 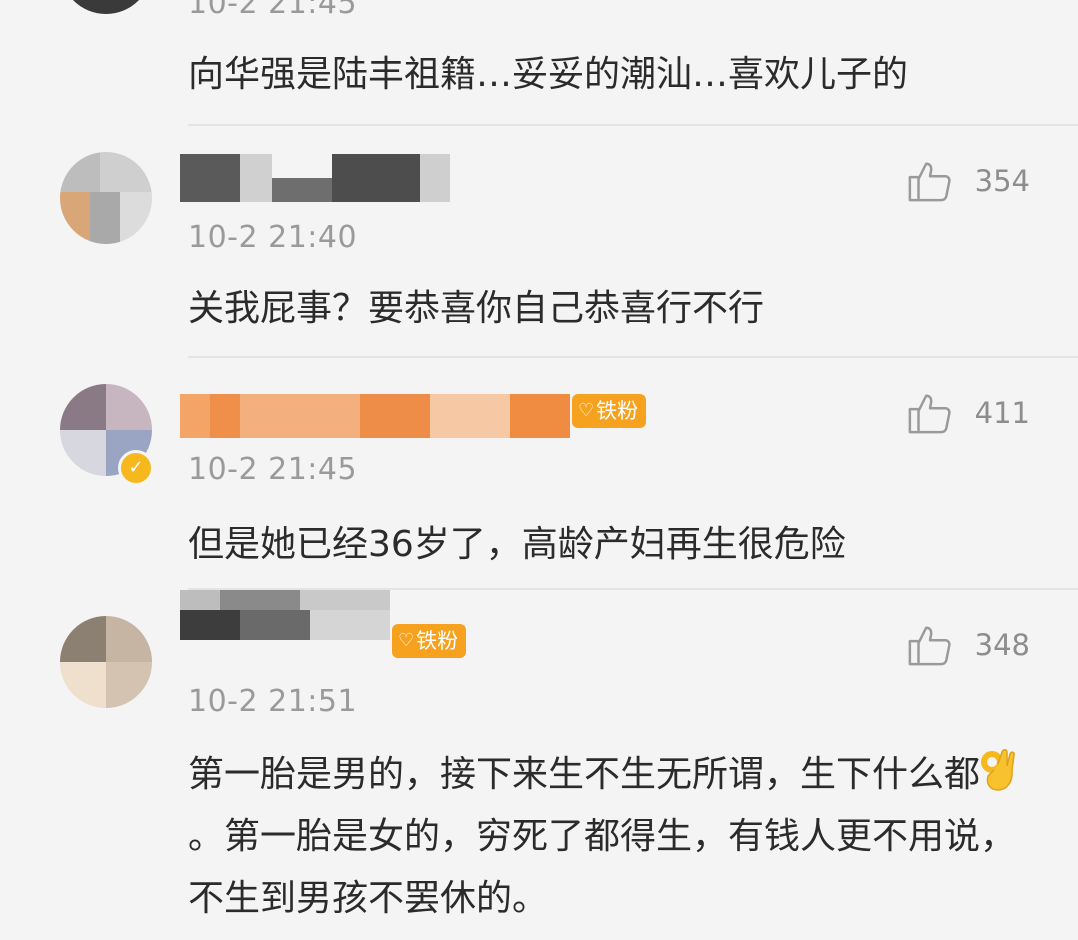 I want to click on ok-hand-emoji, so click(x=998, y=770).